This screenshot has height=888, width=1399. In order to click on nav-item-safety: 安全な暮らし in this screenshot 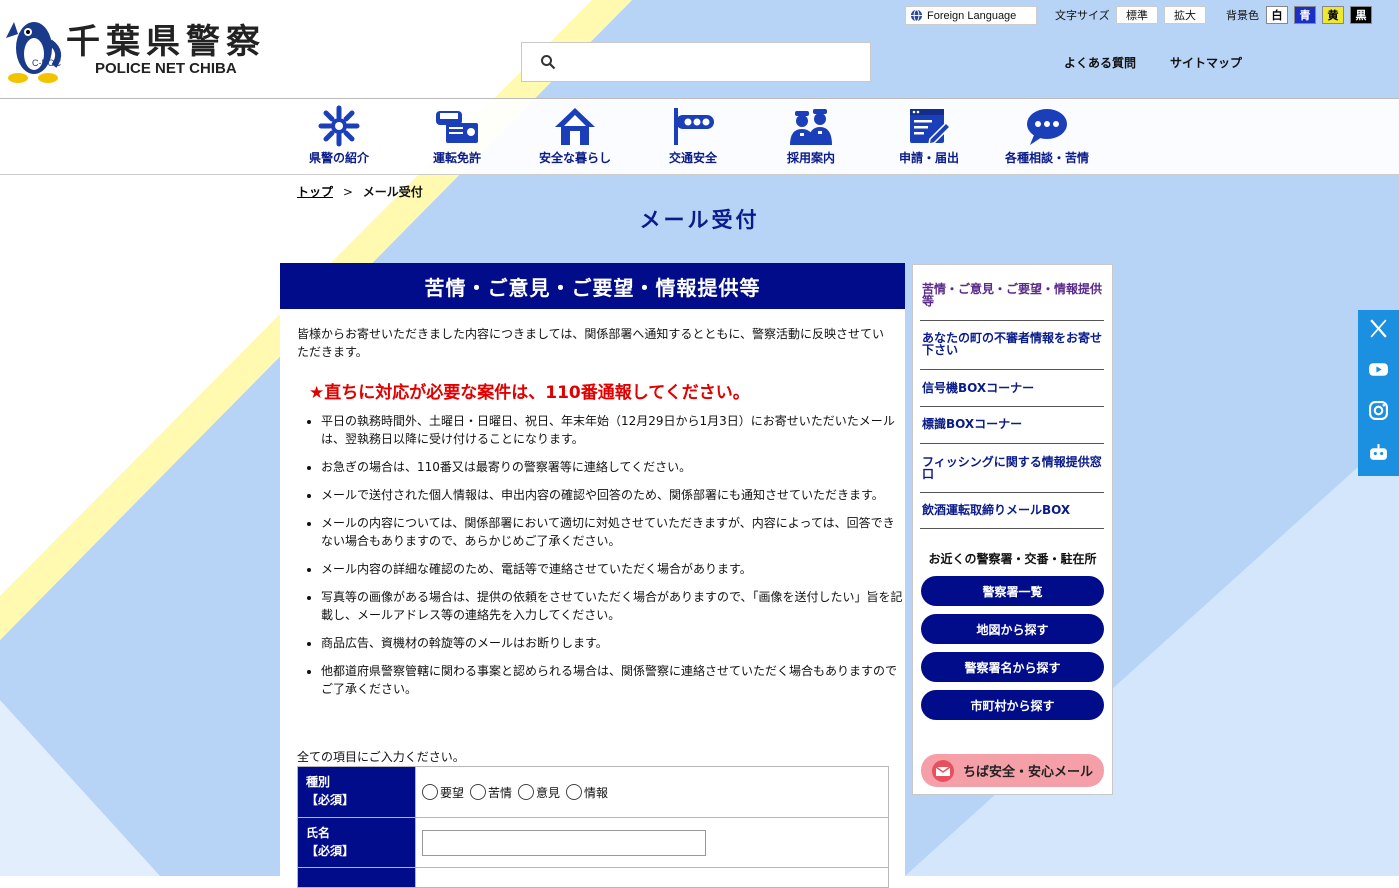, I will do `click(575, 136)`.